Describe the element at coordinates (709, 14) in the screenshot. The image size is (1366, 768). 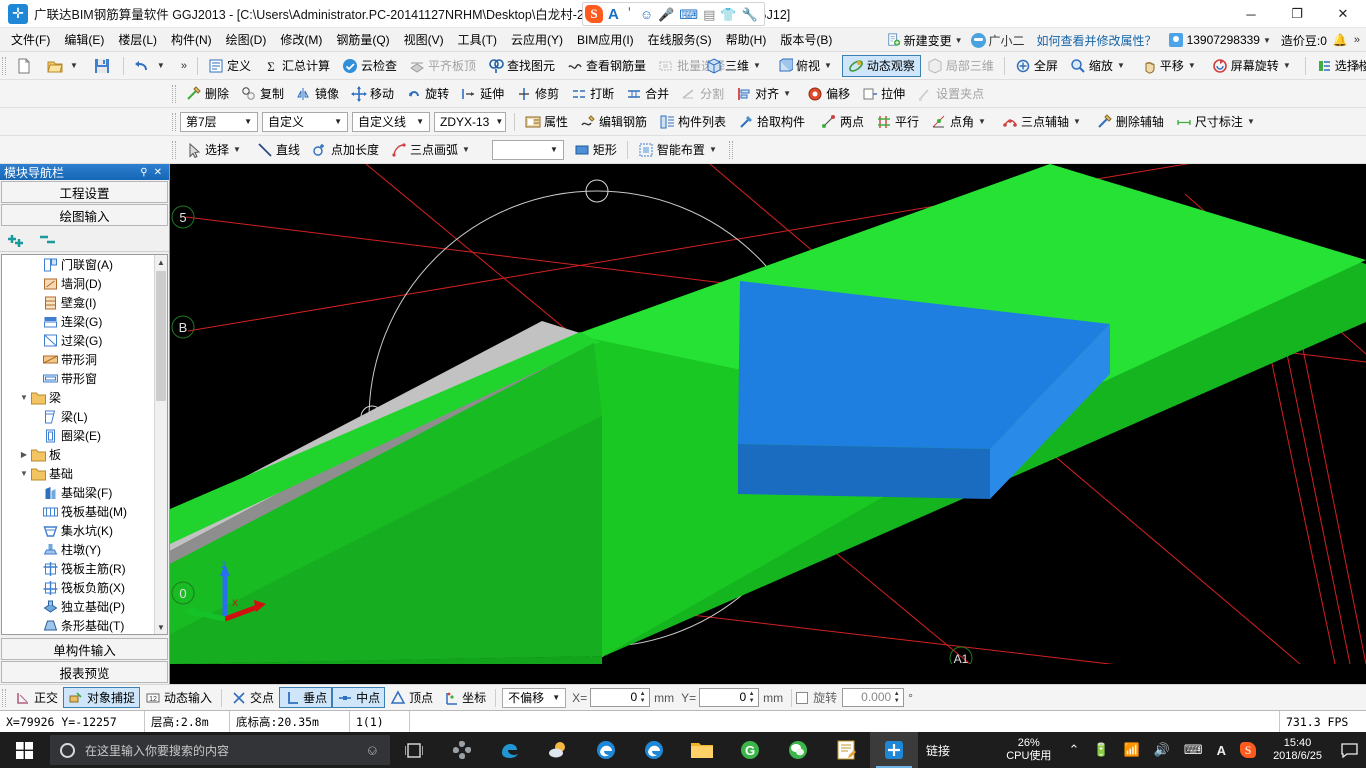
I see `ime-toolbox-icon: ▤` at that location.